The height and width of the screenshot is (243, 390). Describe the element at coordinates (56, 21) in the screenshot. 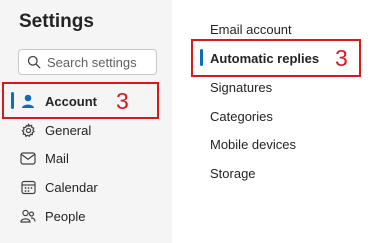

I see `page-title: Settings` at that location.